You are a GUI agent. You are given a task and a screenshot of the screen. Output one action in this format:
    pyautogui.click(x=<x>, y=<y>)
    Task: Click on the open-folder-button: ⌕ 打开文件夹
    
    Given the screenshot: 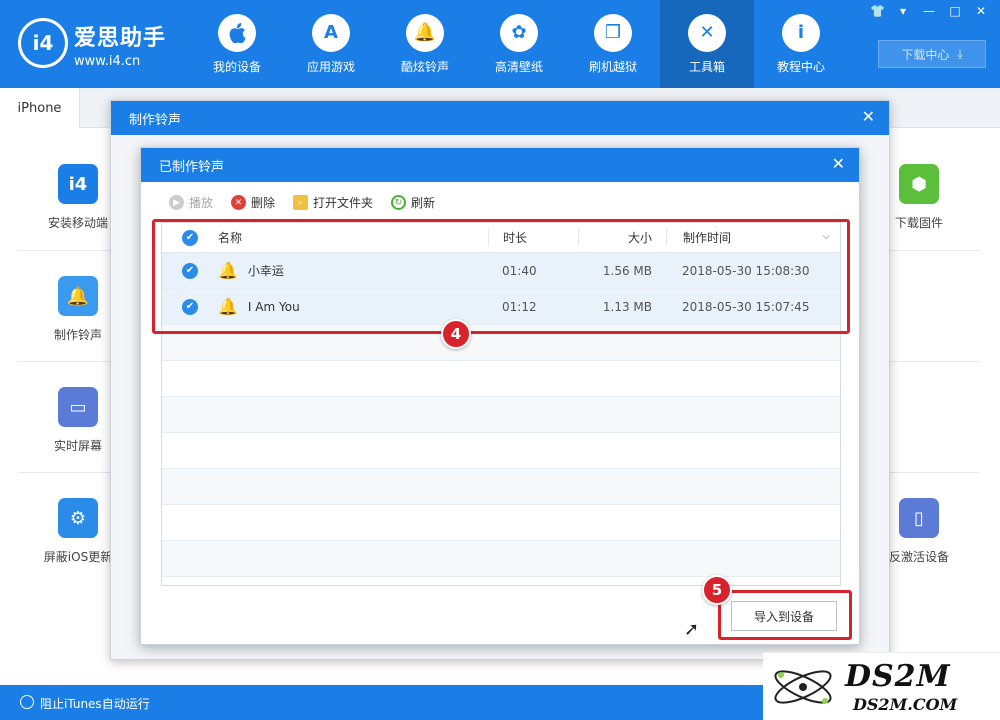 What is the action you would take?
    pyautogui.click(x=333, y=202)
    